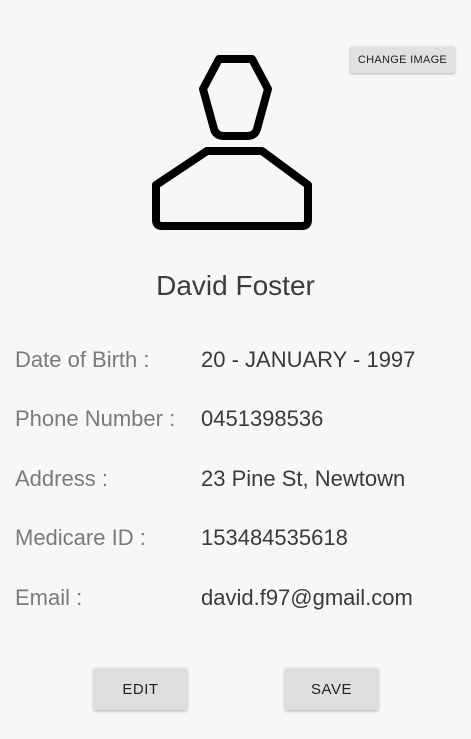 This screenshot has height=739, width=471. Describe the element at coordinates (61, 478) in the screenshot. I see `address-label: Address :` at that location.